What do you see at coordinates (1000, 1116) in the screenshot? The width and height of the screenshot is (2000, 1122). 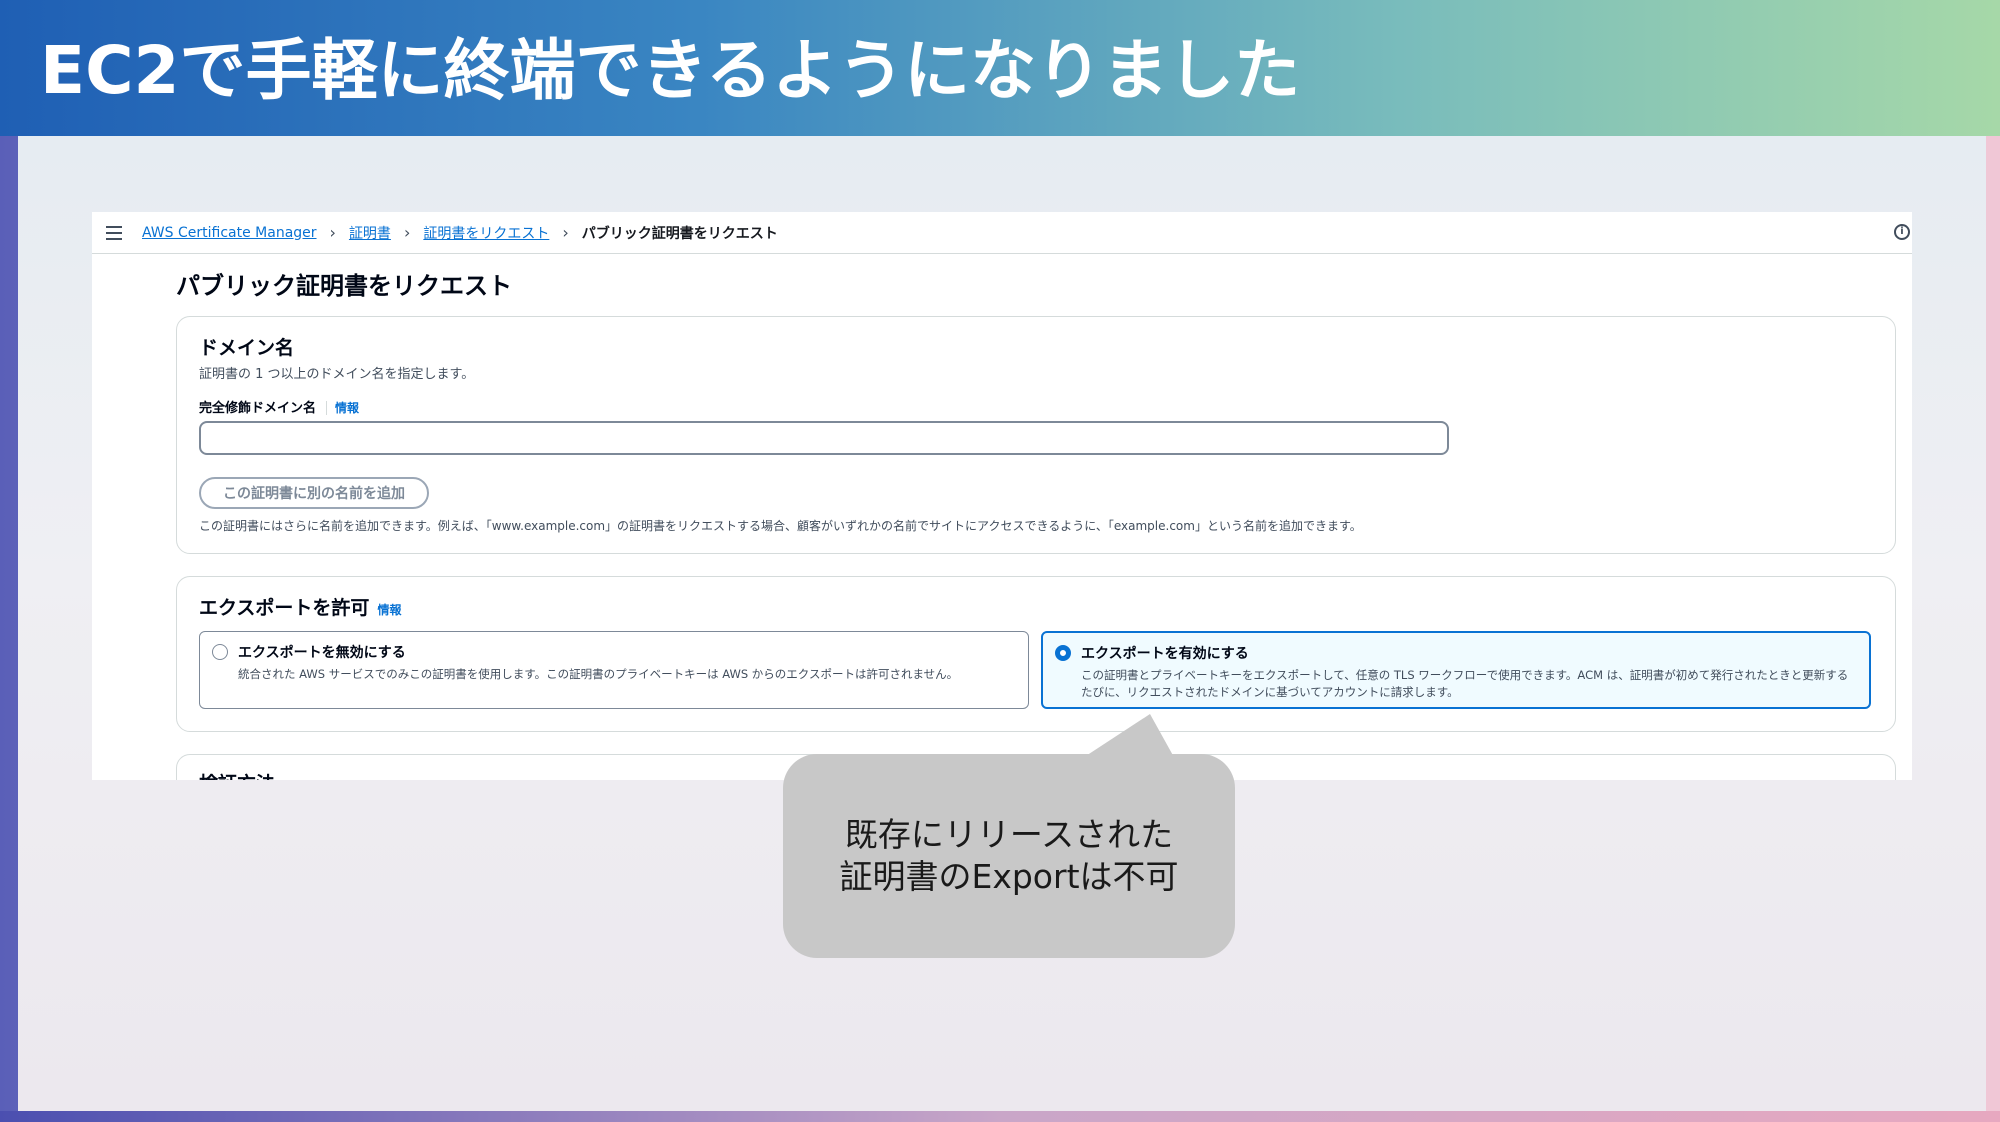 I see `bottom-strip` at bounding box center [1000, 1116].